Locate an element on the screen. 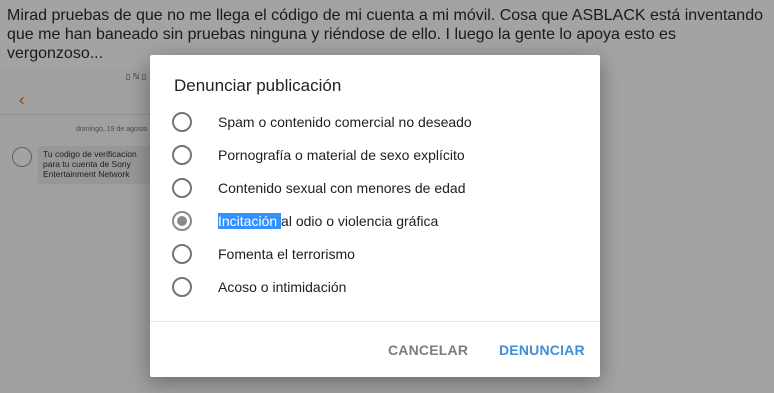 The height and width of the screenshot is (393, 774). dialog-divider is located at coordinates (375, 321).